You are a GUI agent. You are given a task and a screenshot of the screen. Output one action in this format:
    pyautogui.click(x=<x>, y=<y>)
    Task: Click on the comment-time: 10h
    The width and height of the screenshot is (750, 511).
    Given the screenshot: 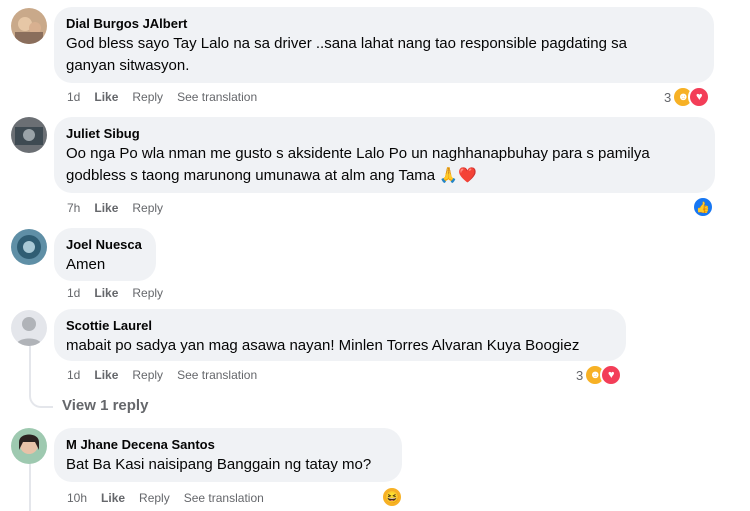 What is the action you would take?
    pyautogui.click(x=77, y=498)
    